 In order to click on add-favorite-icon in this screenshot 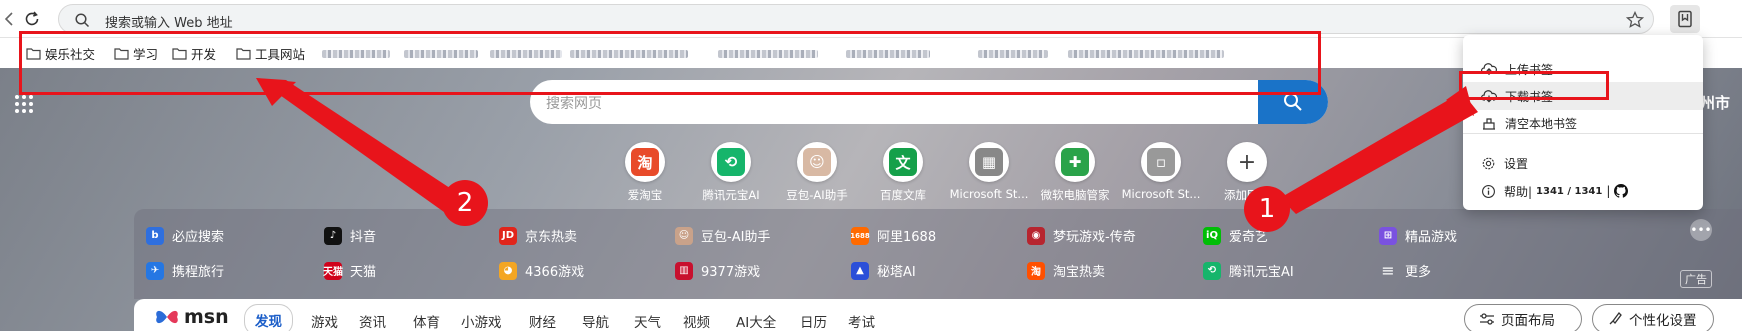, I will do `click(1635, 20)`.